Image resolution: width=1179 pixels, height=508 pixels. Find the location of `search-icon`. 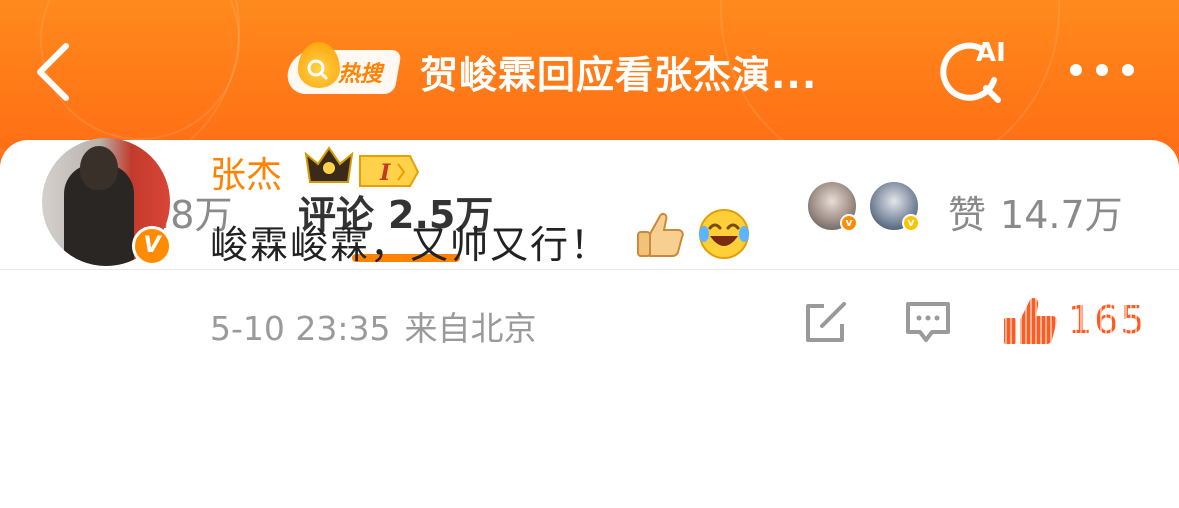

search-icon is located at coordinates (317, 69).